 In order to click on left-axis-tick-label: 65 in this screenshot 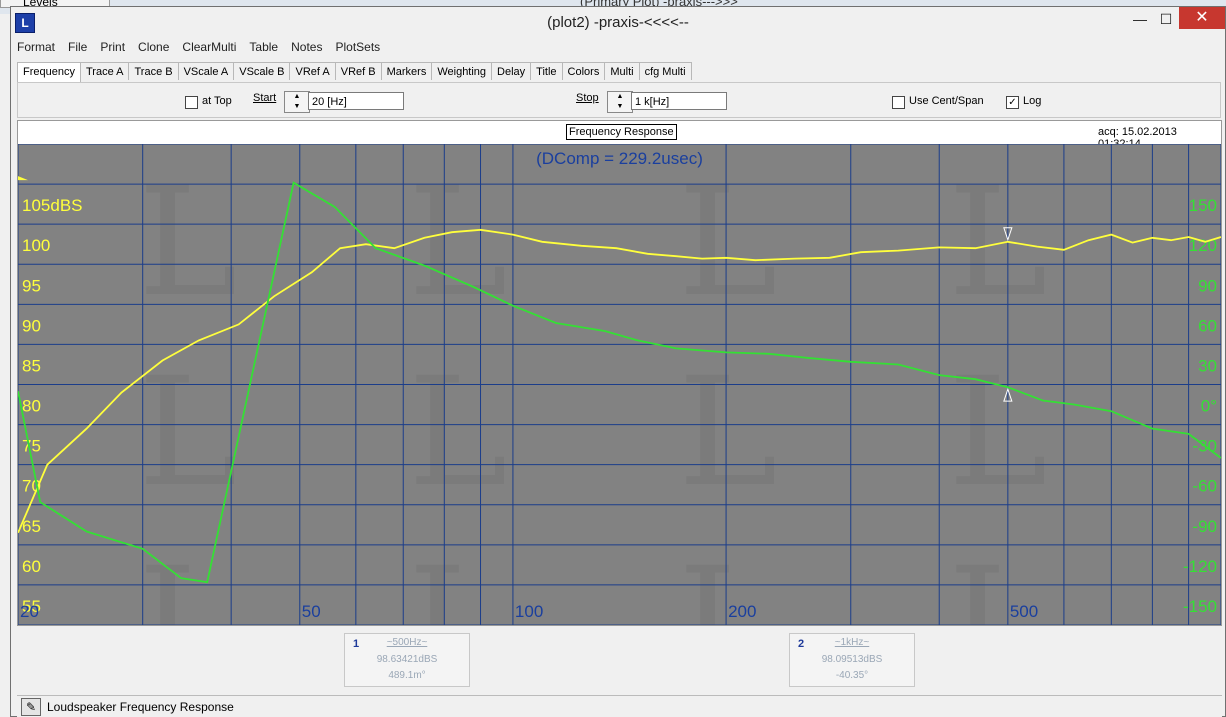, I will do `click(31, 526)`.